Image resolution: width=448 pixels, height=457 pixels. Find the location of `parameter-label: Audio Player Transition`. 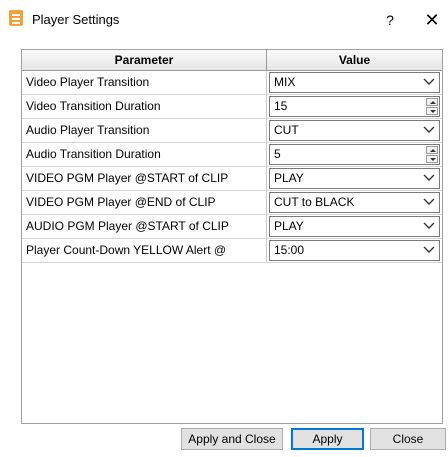

parameter-label: Audio Player Transition is located at coordinates (144, 131).